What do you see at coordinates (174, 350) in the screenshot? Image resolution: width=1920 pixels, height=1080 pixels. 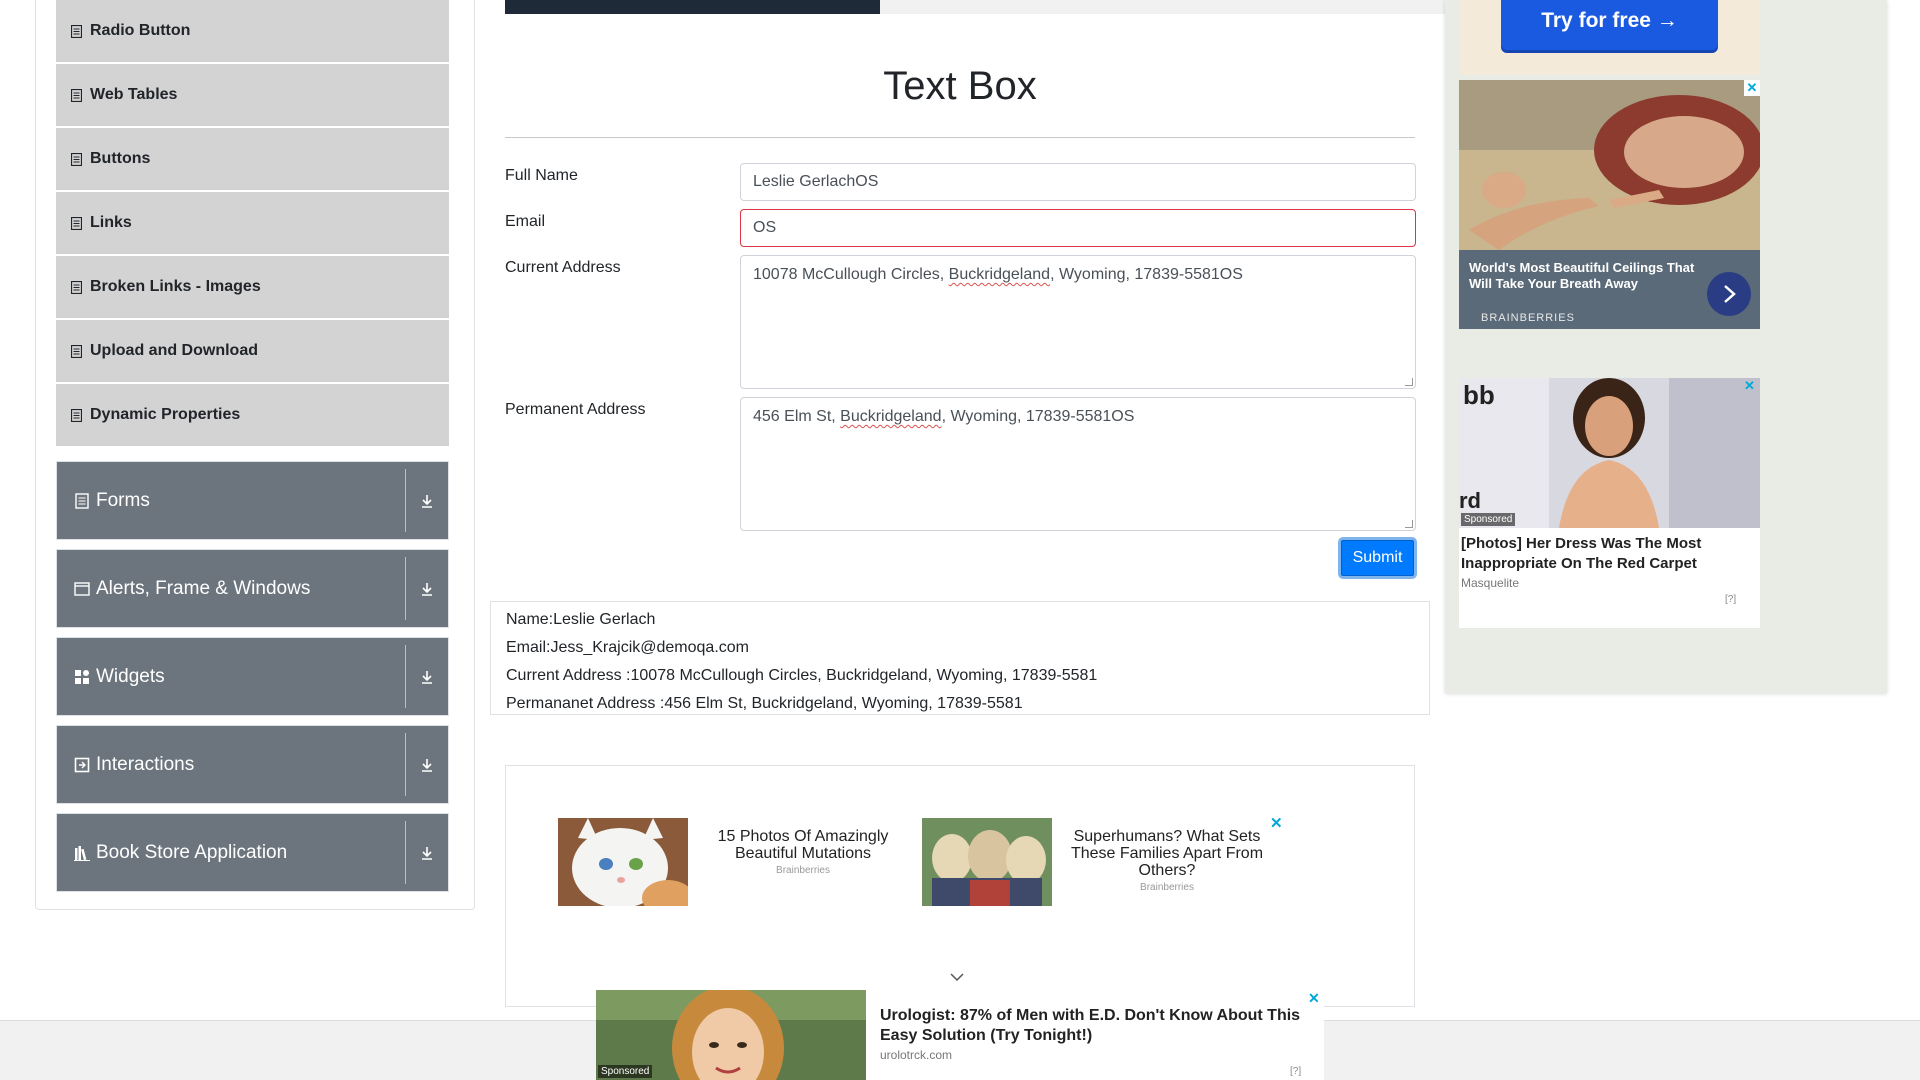 I see `menu-item-label: Upload and Download` at bounding box center [174, 350].